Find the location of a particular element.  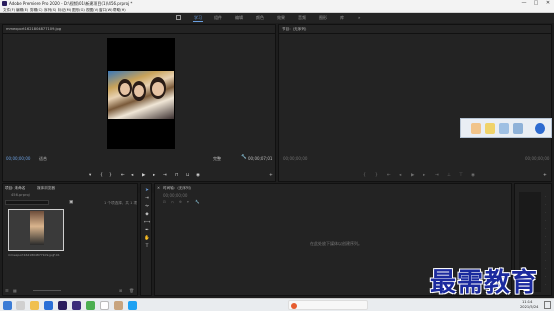

zoom-icon is located at coordinates (518, 128).